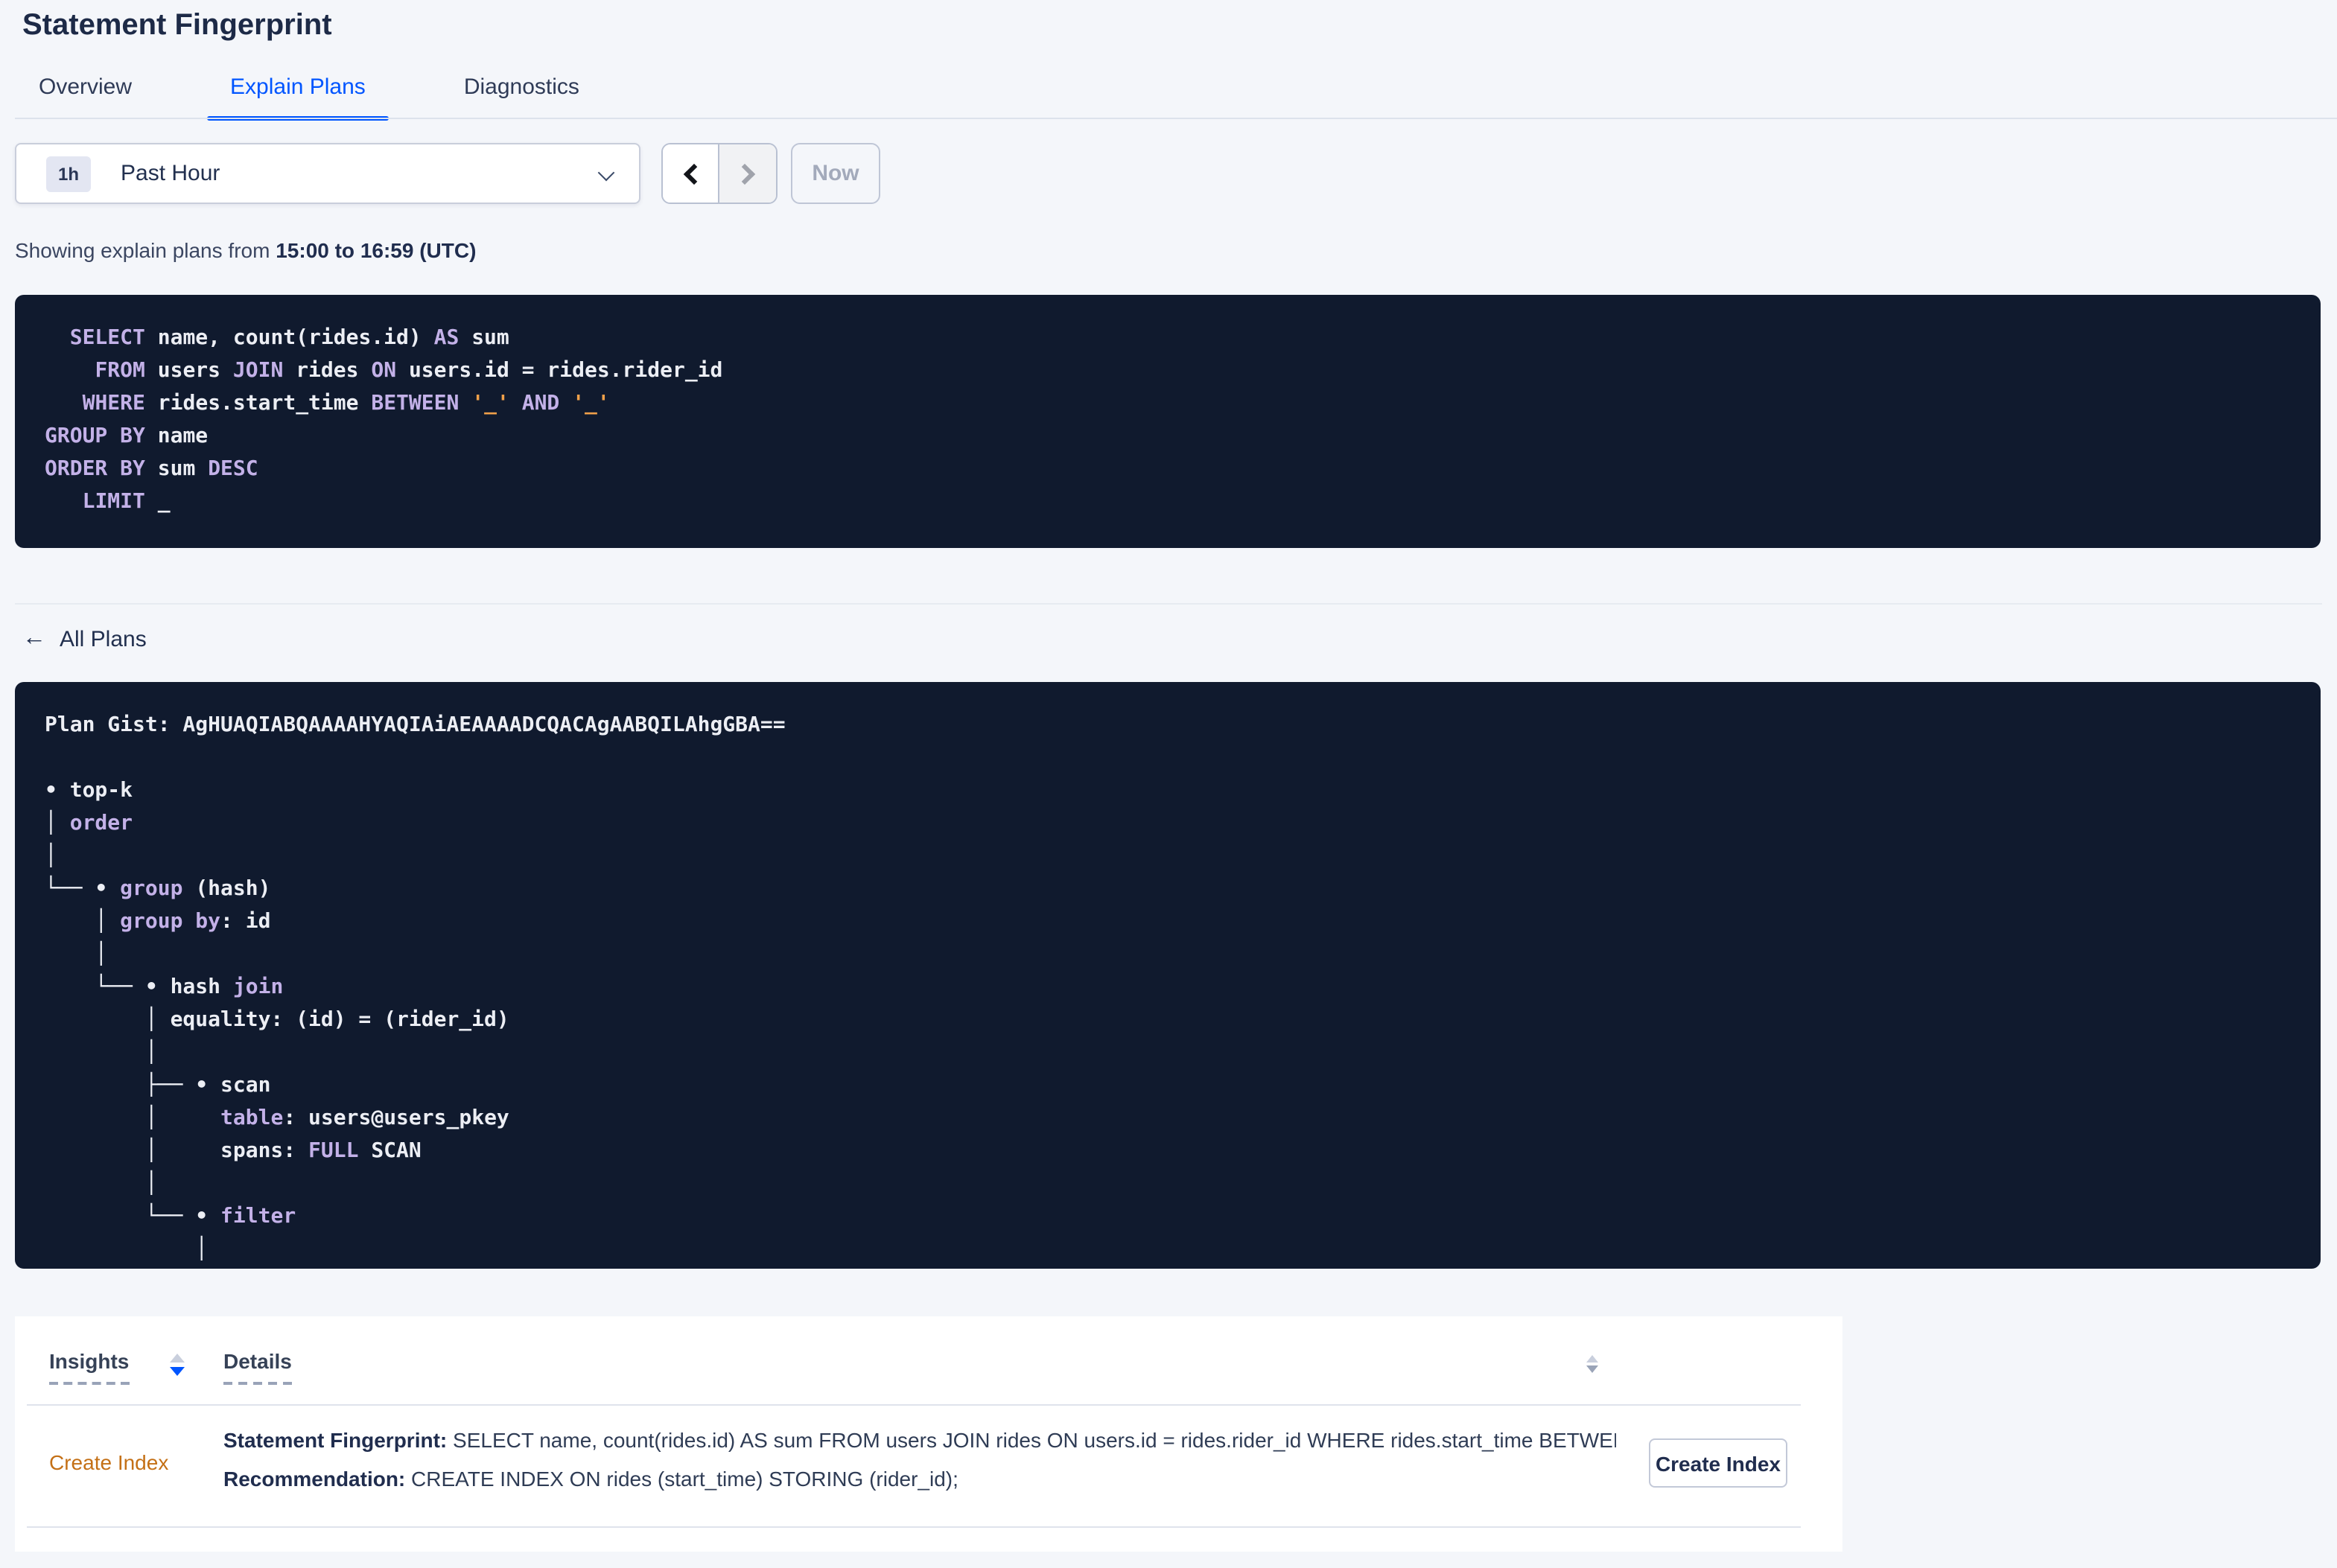 The height and width of the screenshot is (1568, 2337). I want to click on chevron-down-icon, so click(606, 173).